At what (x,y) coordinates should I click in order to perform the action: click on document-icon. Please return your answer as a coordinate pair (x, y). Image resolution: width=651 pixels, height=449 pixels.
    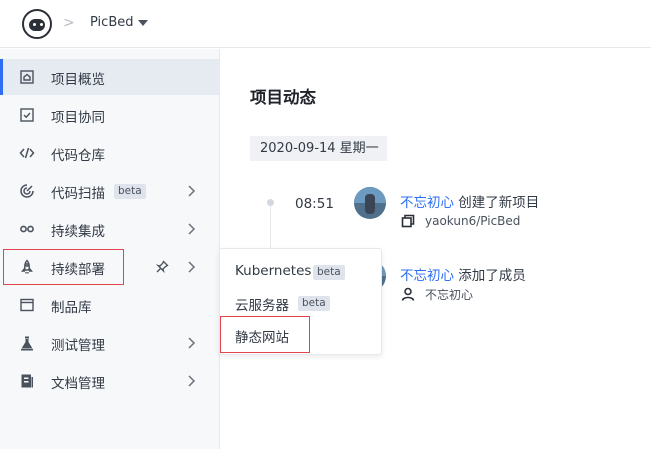
    Looking at the image, I should click on (27, 381).